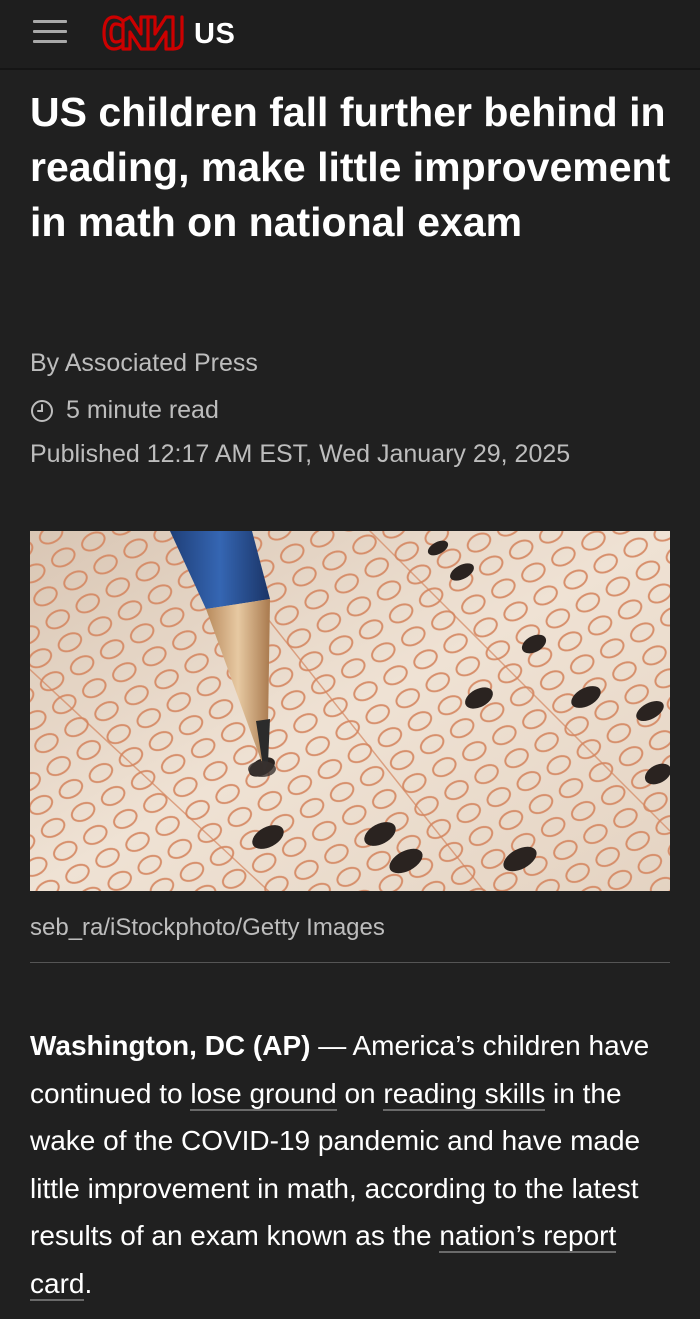 Image resolution: width=700 pixels, height=1319 pixels. What do you see at coordinates (350, 962) in the screenshot?
I see `divider` at bounding box center [350, 962].